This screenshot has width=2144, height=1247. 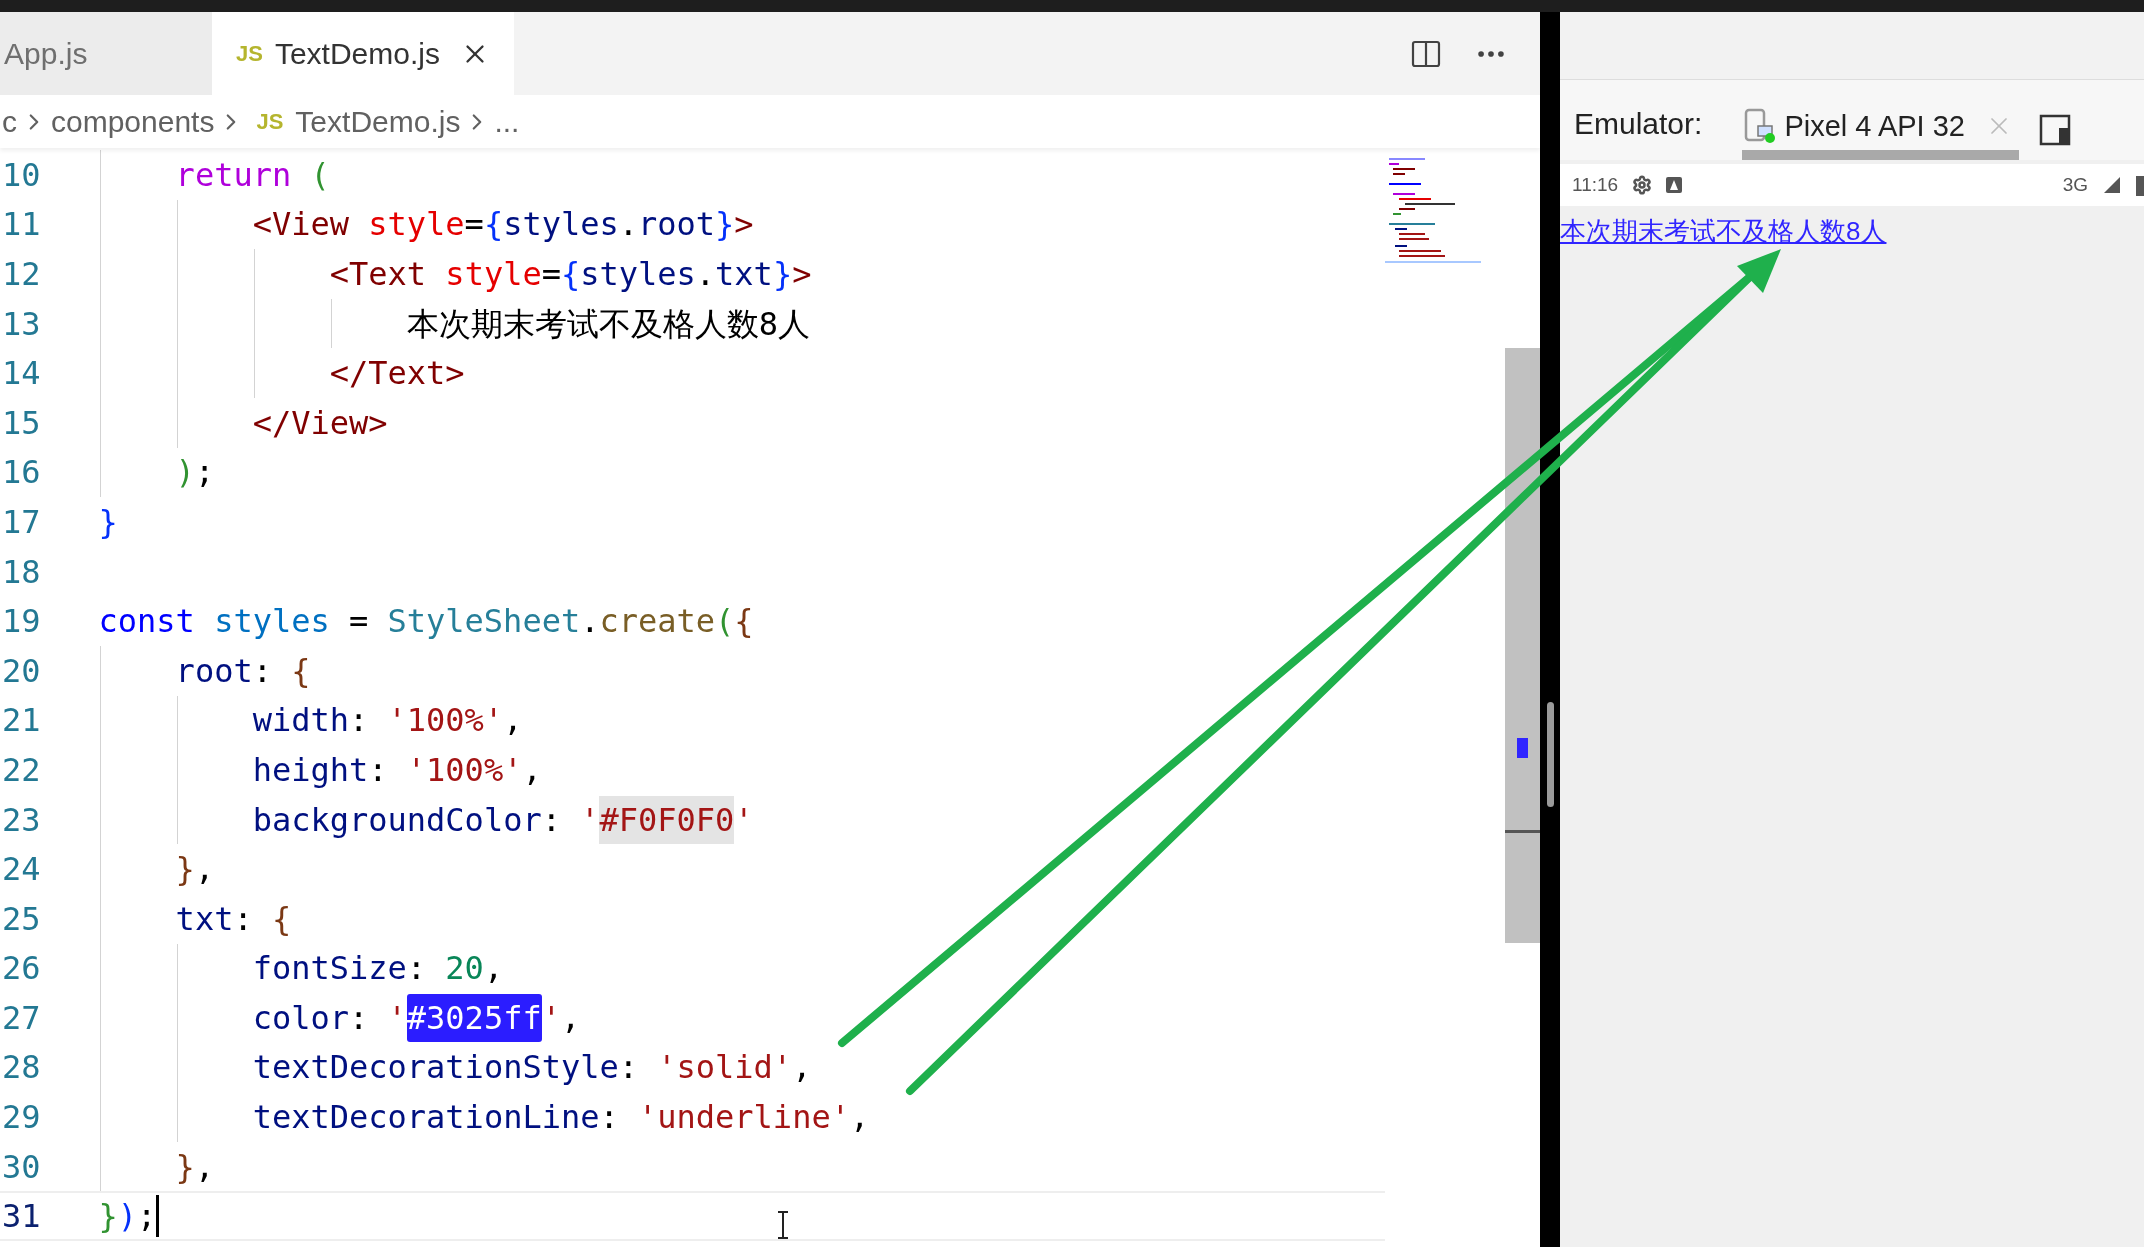 I want to click on text-cursor, so click(x=158, y=1216).